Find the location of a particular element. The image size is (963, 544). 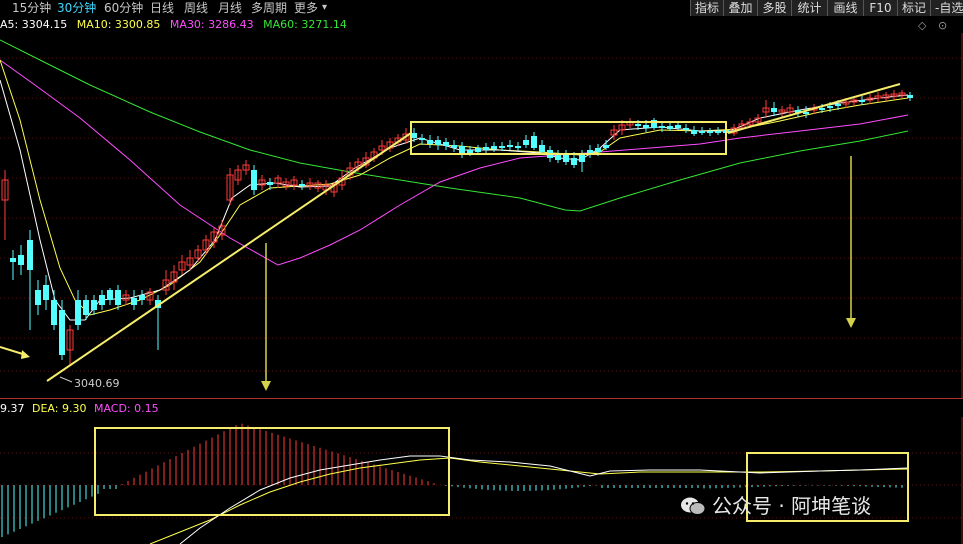

tool-overlay-button: 叠加 is located at coordinates (740, 8).